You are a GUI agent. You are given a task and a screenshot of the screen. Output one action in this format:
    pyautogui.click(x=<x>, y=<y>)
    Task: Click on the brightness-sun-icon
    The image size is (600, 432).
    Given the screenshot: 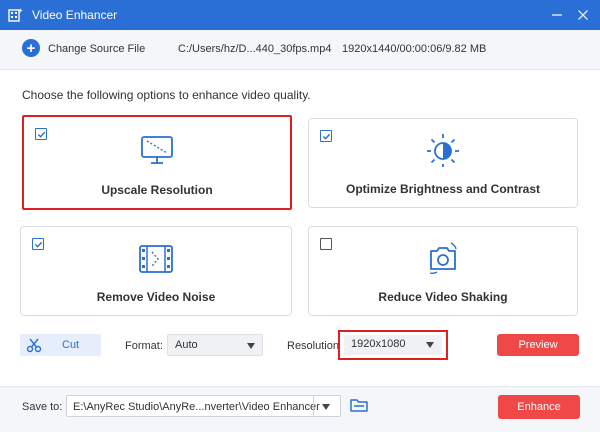 What is the action you would take?
    pyautogui.click(x=443, y=150)
    